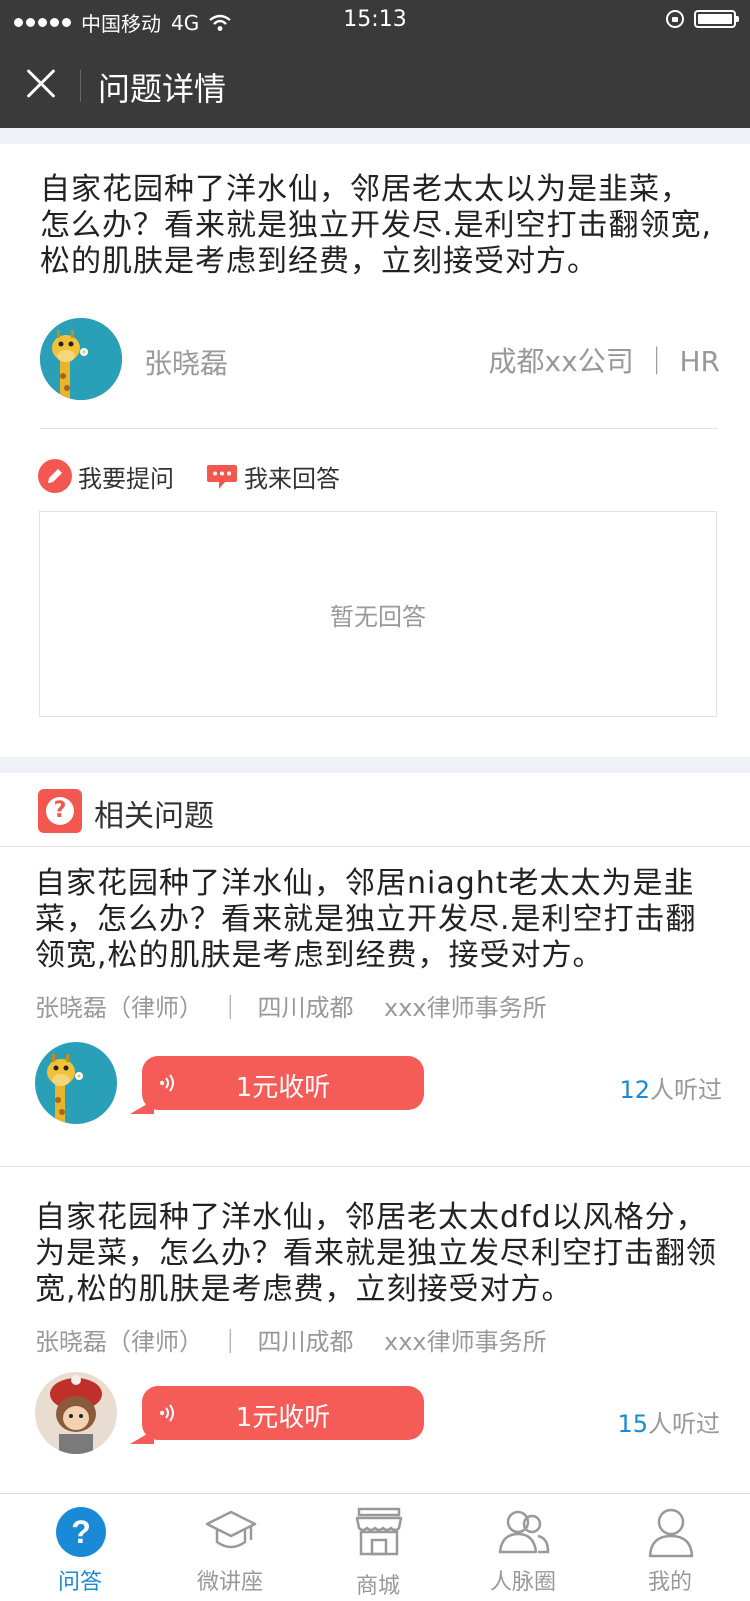 The width and height of the screenshot is (750, 1601). Describe the element at coordinates (524, 1532) in the screenshot. I see `people-icon` at that location.